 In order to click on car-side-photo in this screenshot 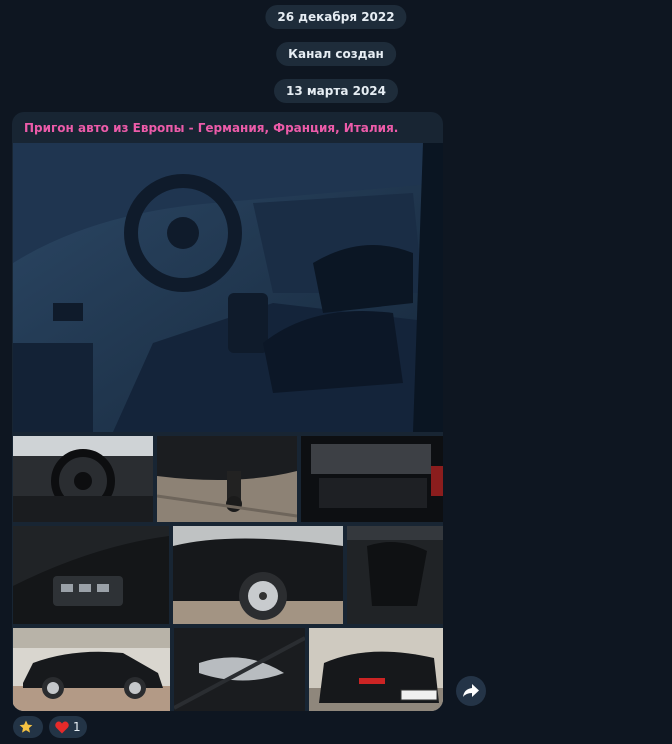, I will do `click(91, 669)`.